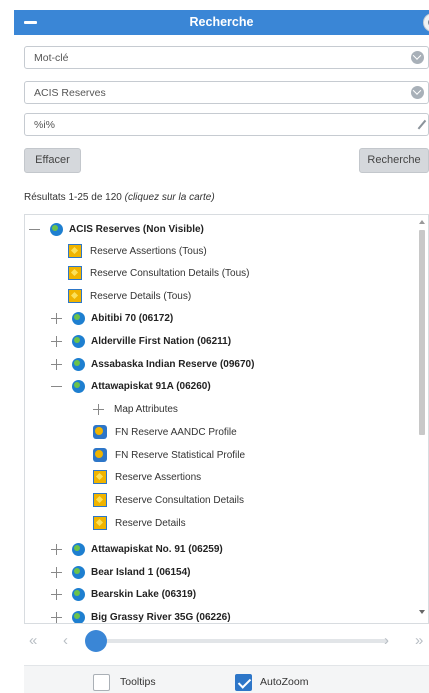 The image size is (429, 693). I want to click on scroll-thumb, so click(422, 332).